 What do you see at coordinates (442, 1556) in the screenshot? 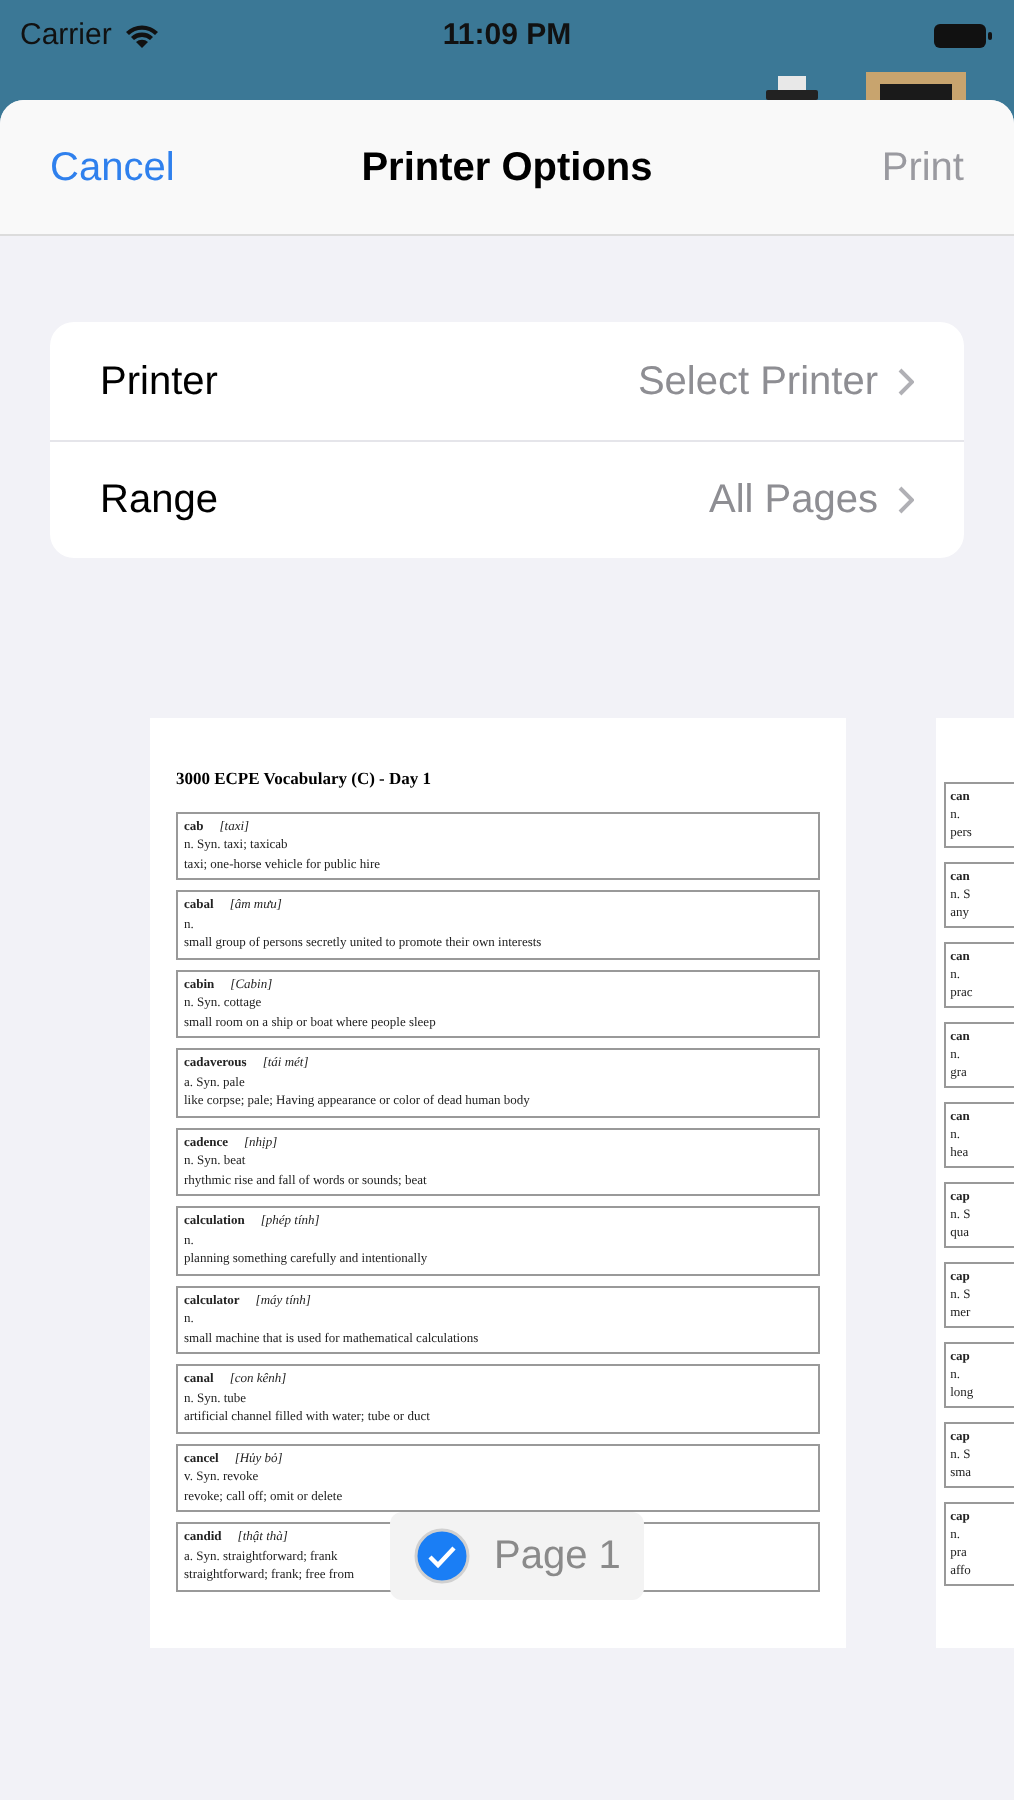
I see `checkmark-icon` at bounding box center [442, 1556].